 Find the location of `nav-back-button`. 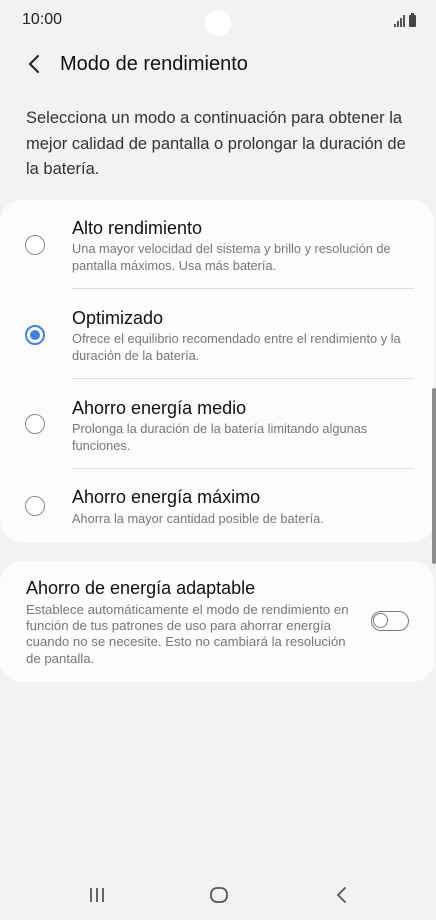

nav-back-button is located at coordinates (342, 895).